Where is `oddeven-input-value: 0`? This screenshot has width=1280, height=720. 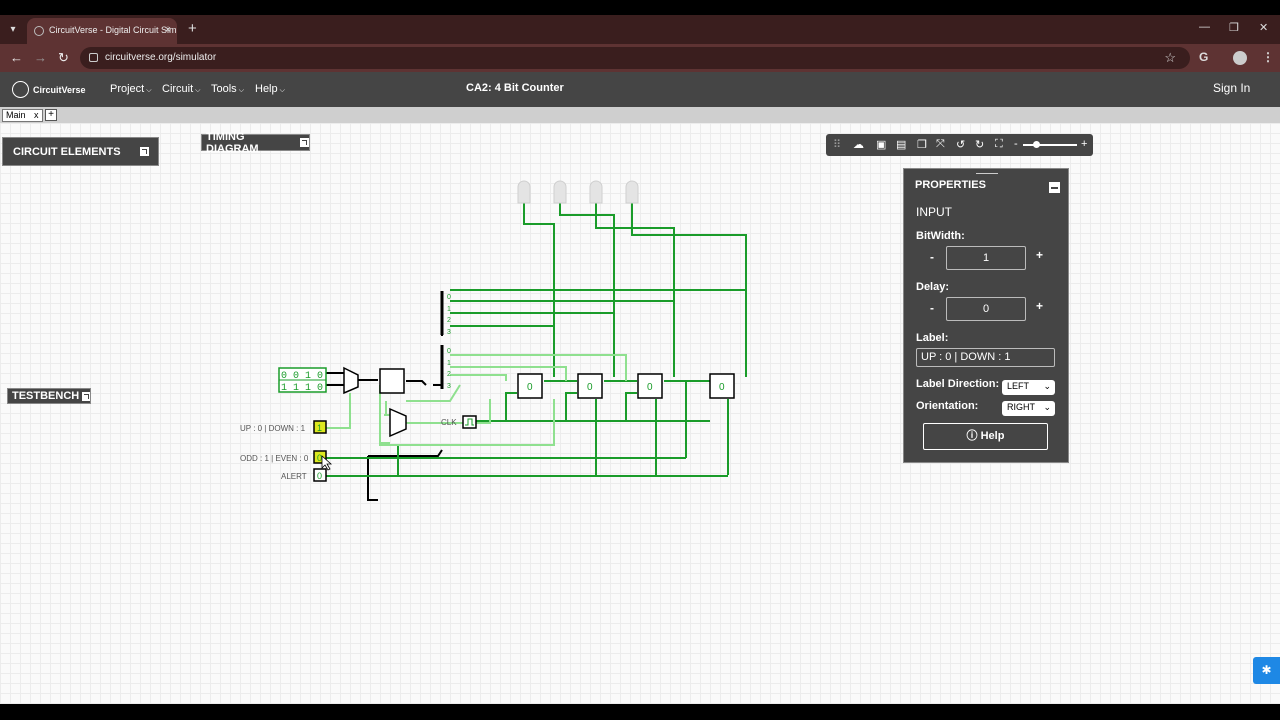
oddeven-input-value: 0 is located at coordinates (319, 458).